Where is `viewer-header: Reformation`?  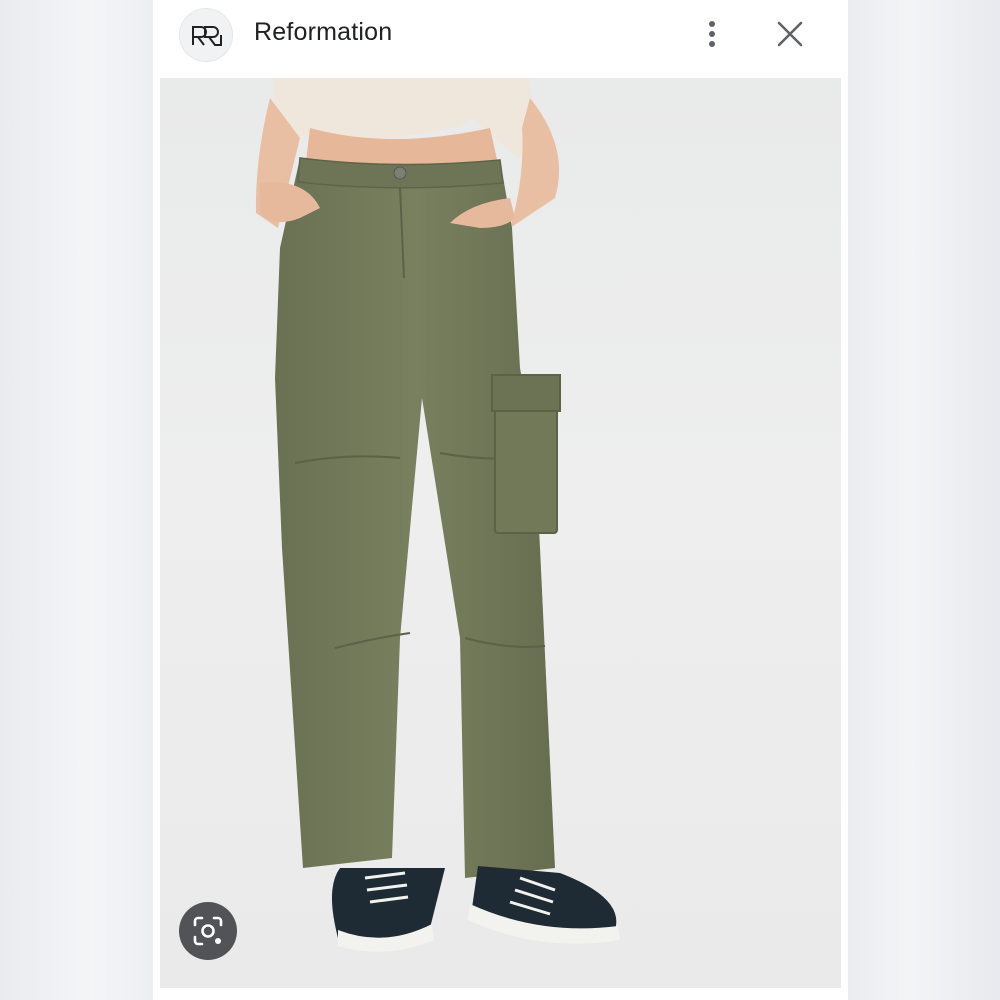 viewer-header: Reformation is located at coordinates (500, 39).